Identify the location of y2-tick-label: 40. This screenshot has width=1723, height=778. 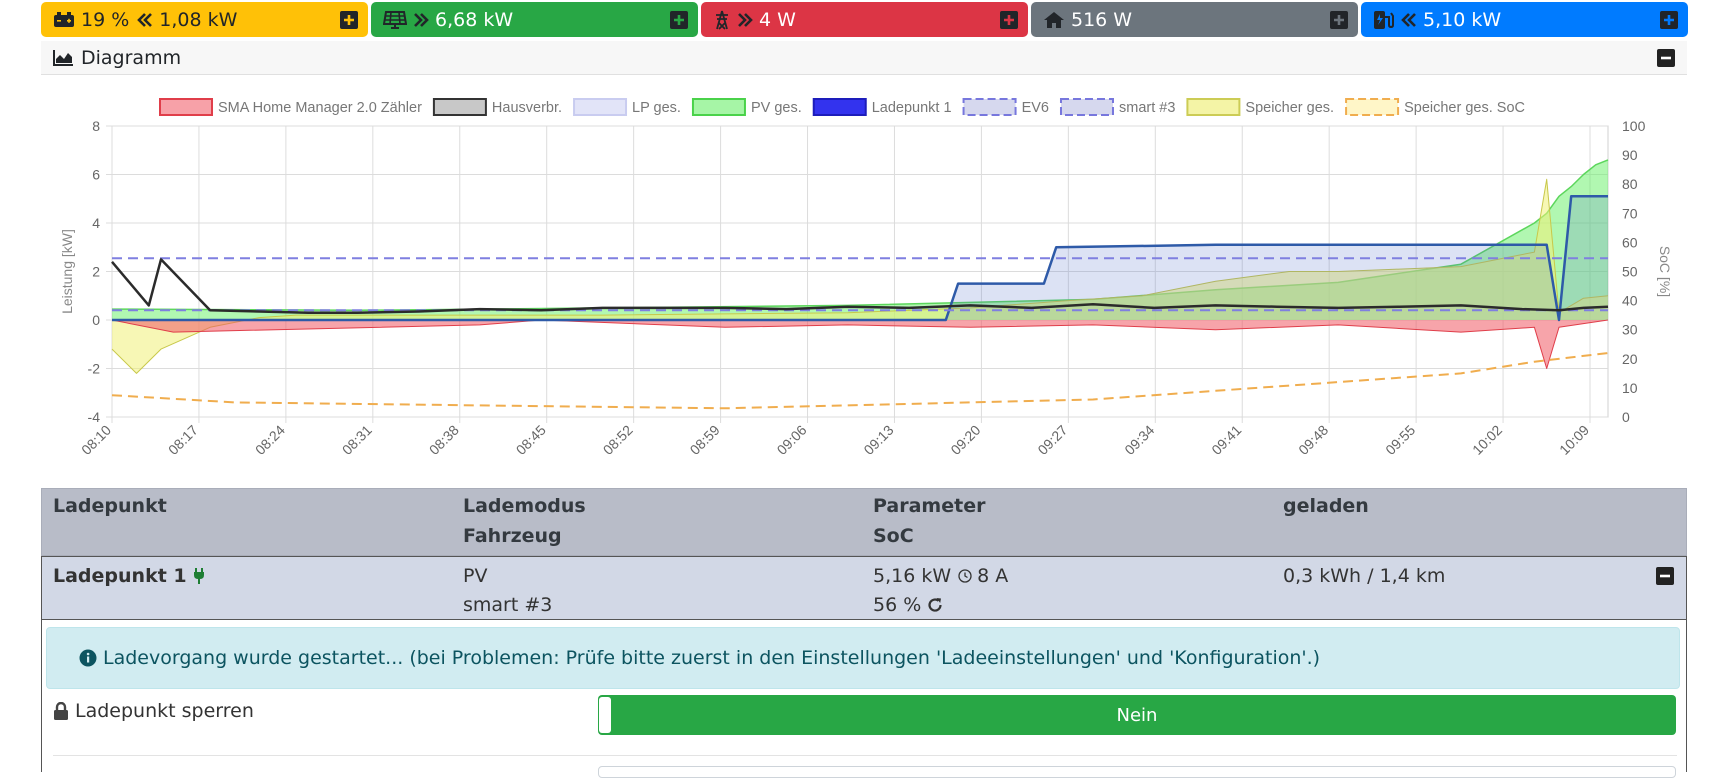
(1630, 301).